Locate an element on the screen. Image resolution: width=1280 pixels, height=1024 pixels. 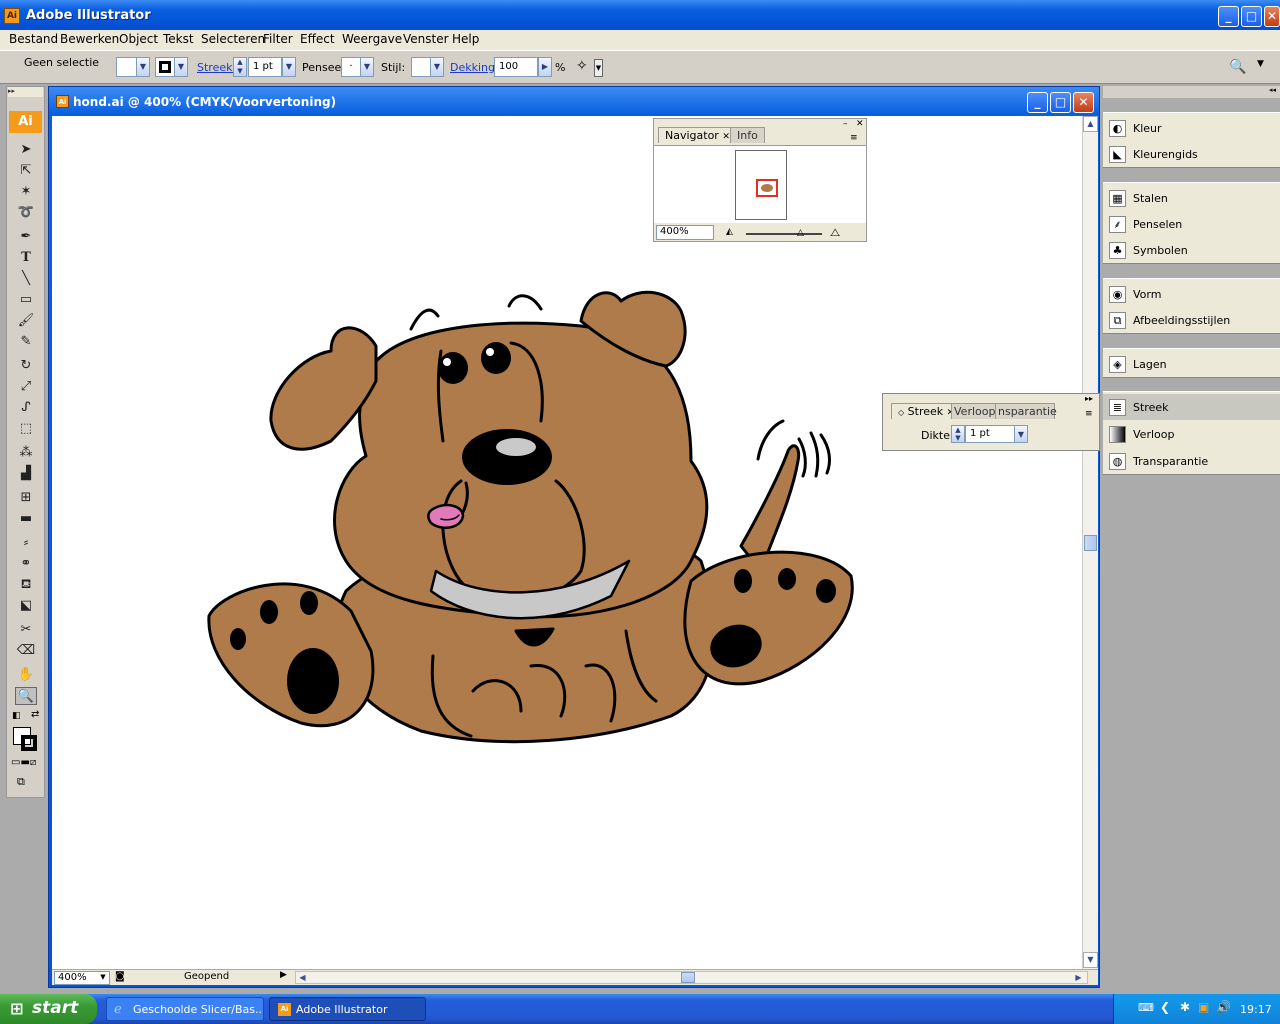
mesh-tool-icon: ⊞ is located at coordinates (26, 498).